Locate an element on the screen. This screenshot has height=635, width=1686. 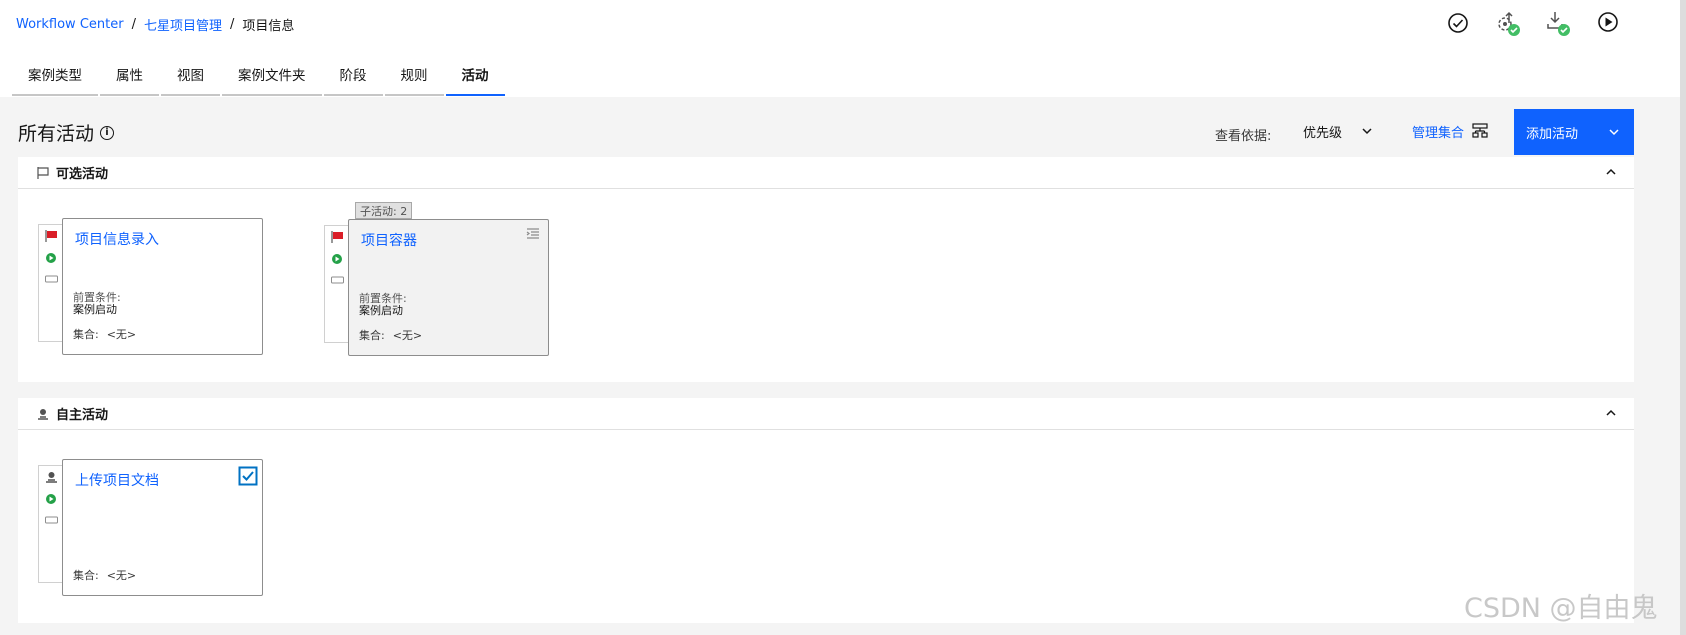
breadcrumb: Workflow Center / 七星项目管理 / 项目信息 is located at coordinates (155, 24).